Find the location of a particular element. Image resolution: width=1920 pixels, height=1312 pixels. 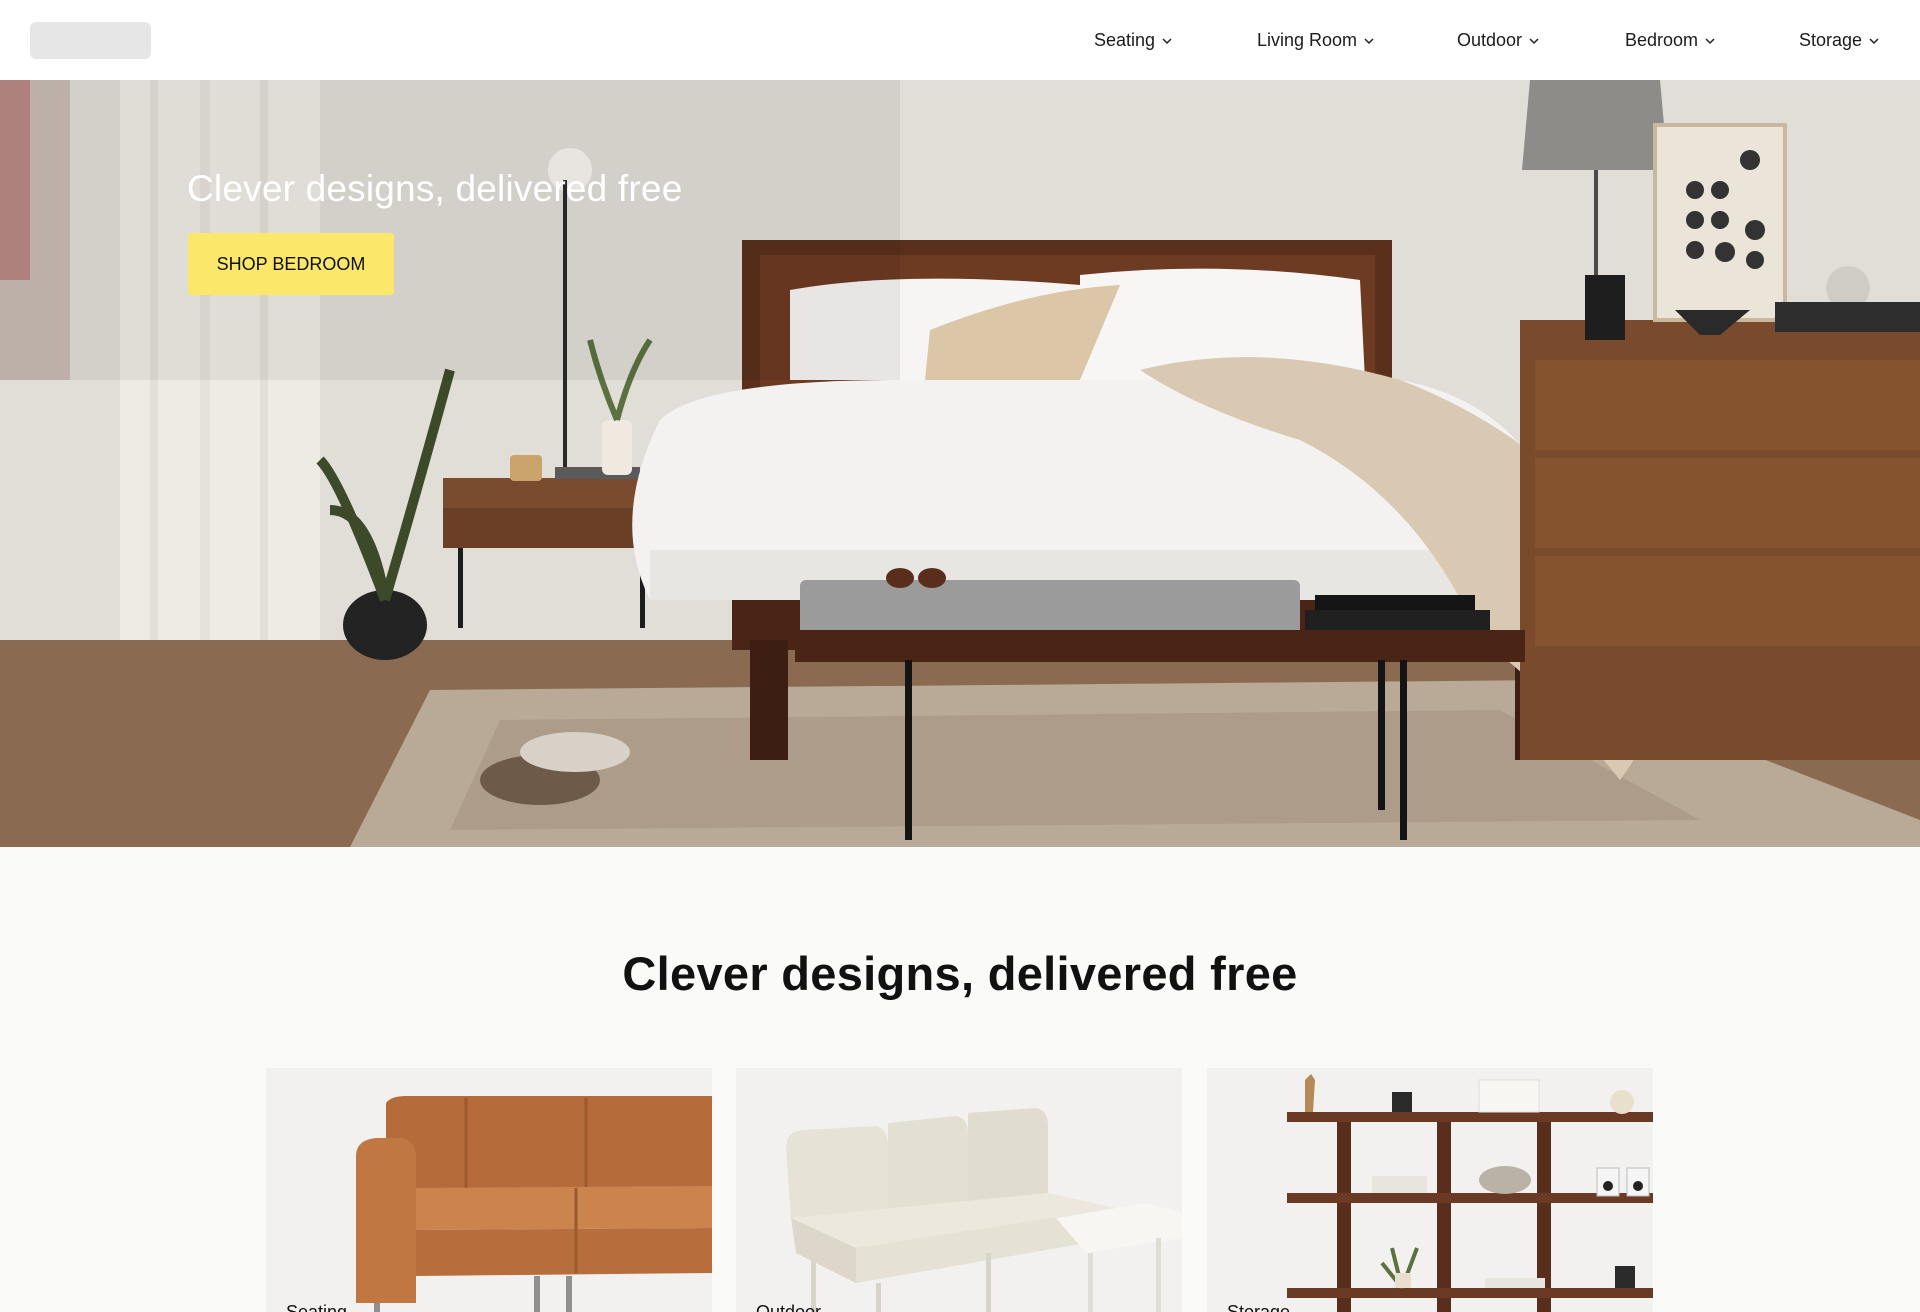

category-card-outdoor: Outdoor is located at coordinates (959, 1190).